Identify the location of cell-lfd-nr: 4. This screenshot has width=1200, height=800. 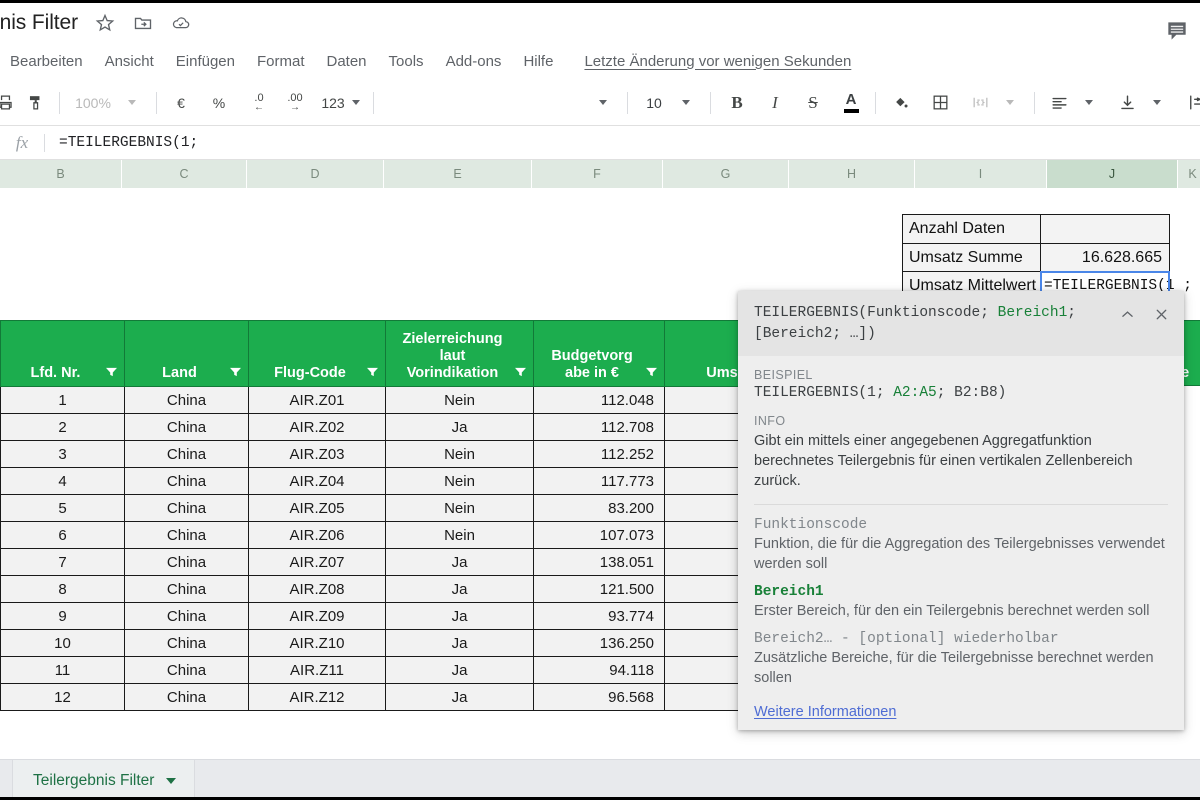
(62, 481).